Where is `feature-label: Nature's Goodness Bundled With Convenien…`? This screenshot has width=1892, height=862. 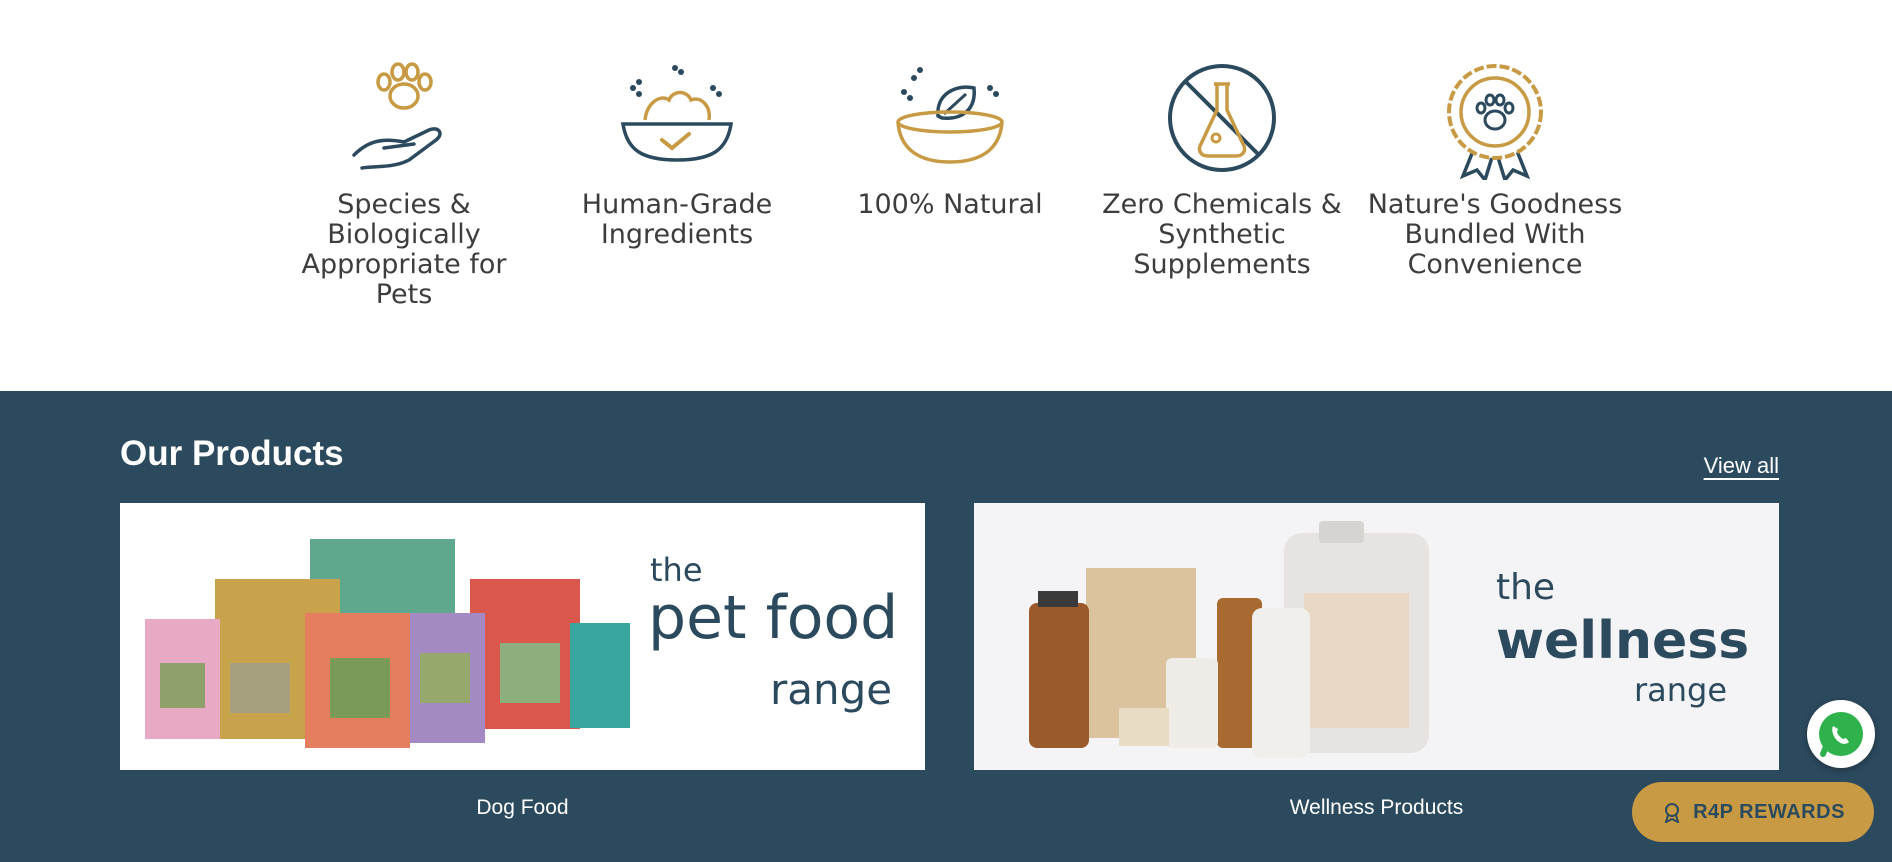 feature-label: Nature's Goodness Bundled With Convenien… is located at coordinates (1495, 234).